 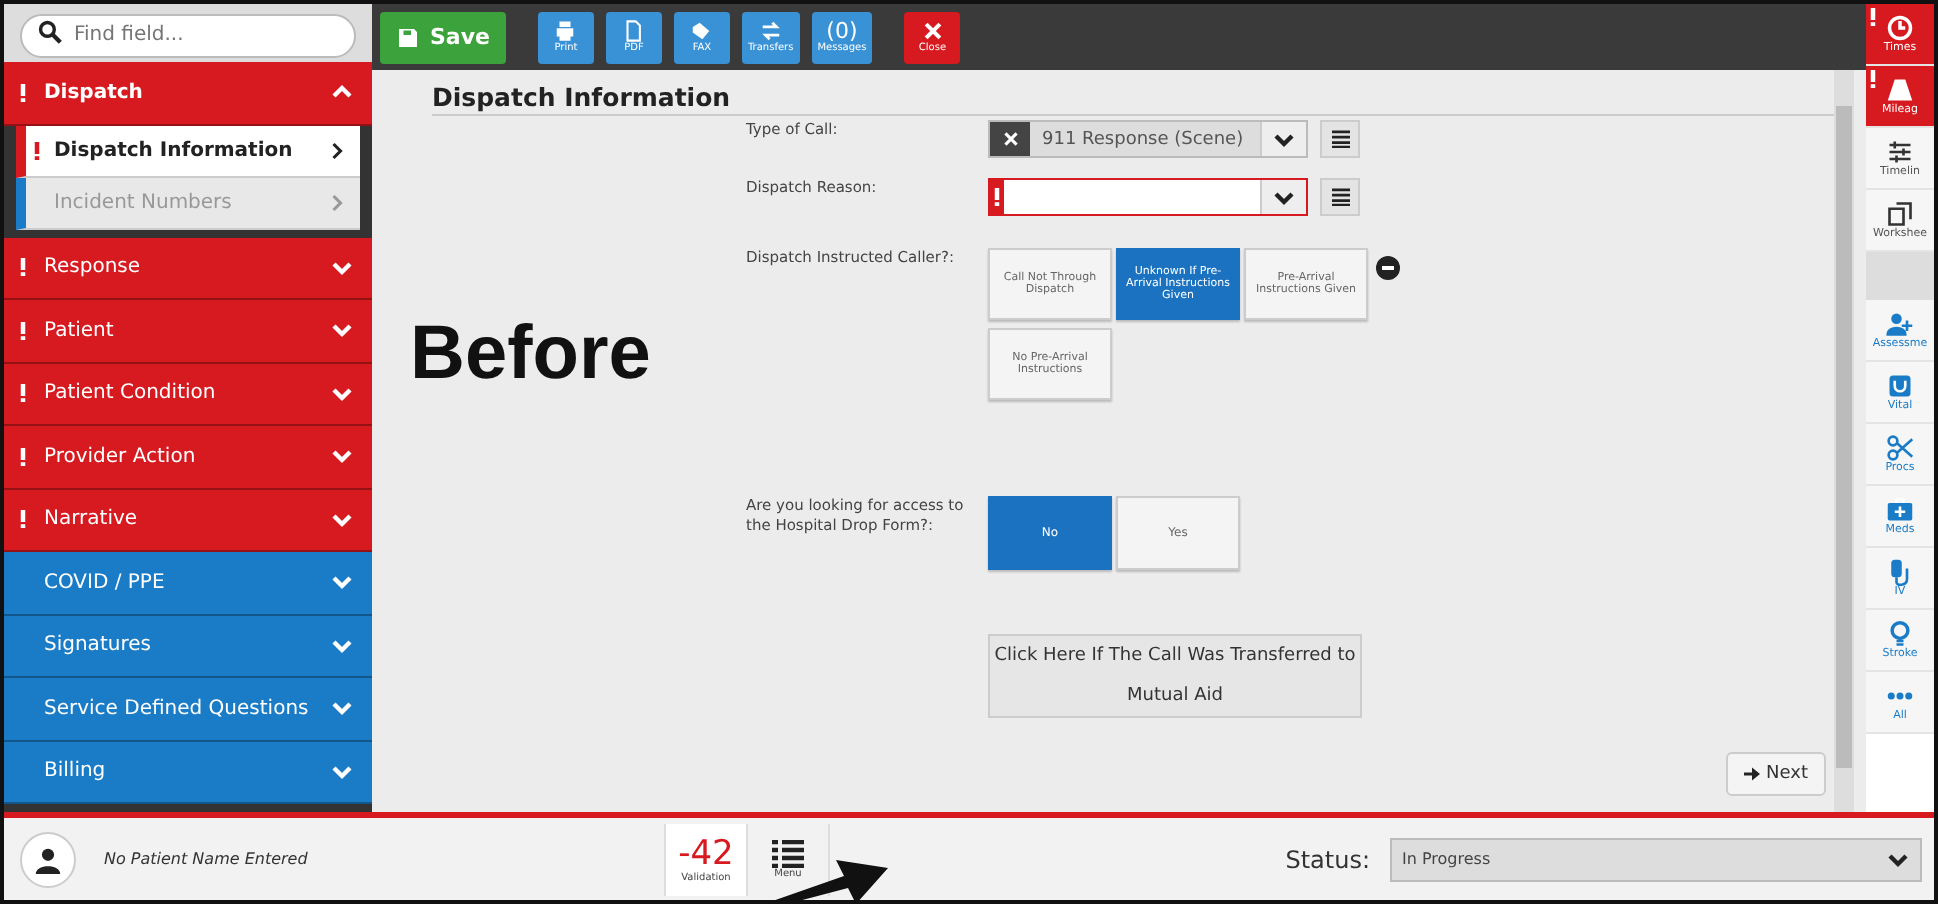 What do you see at coordinates (188, 646) in the screenshot?
I see `sidebar-section: Signatures` at bounding box center [188, 646].